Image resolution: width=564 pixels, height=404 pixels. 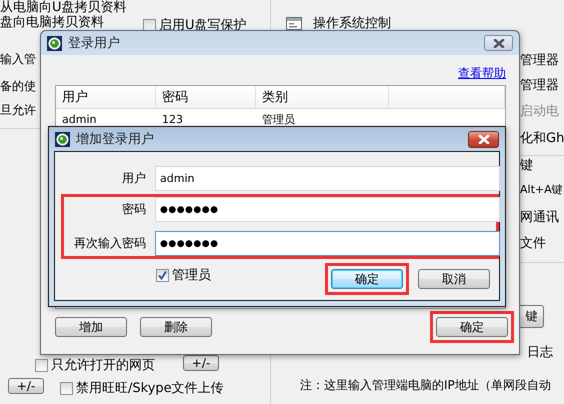 What do you see at coordinates (352, 23) in the screenshot?
I see `section-title: 操作系统控制` at bounding box center [352, 23].